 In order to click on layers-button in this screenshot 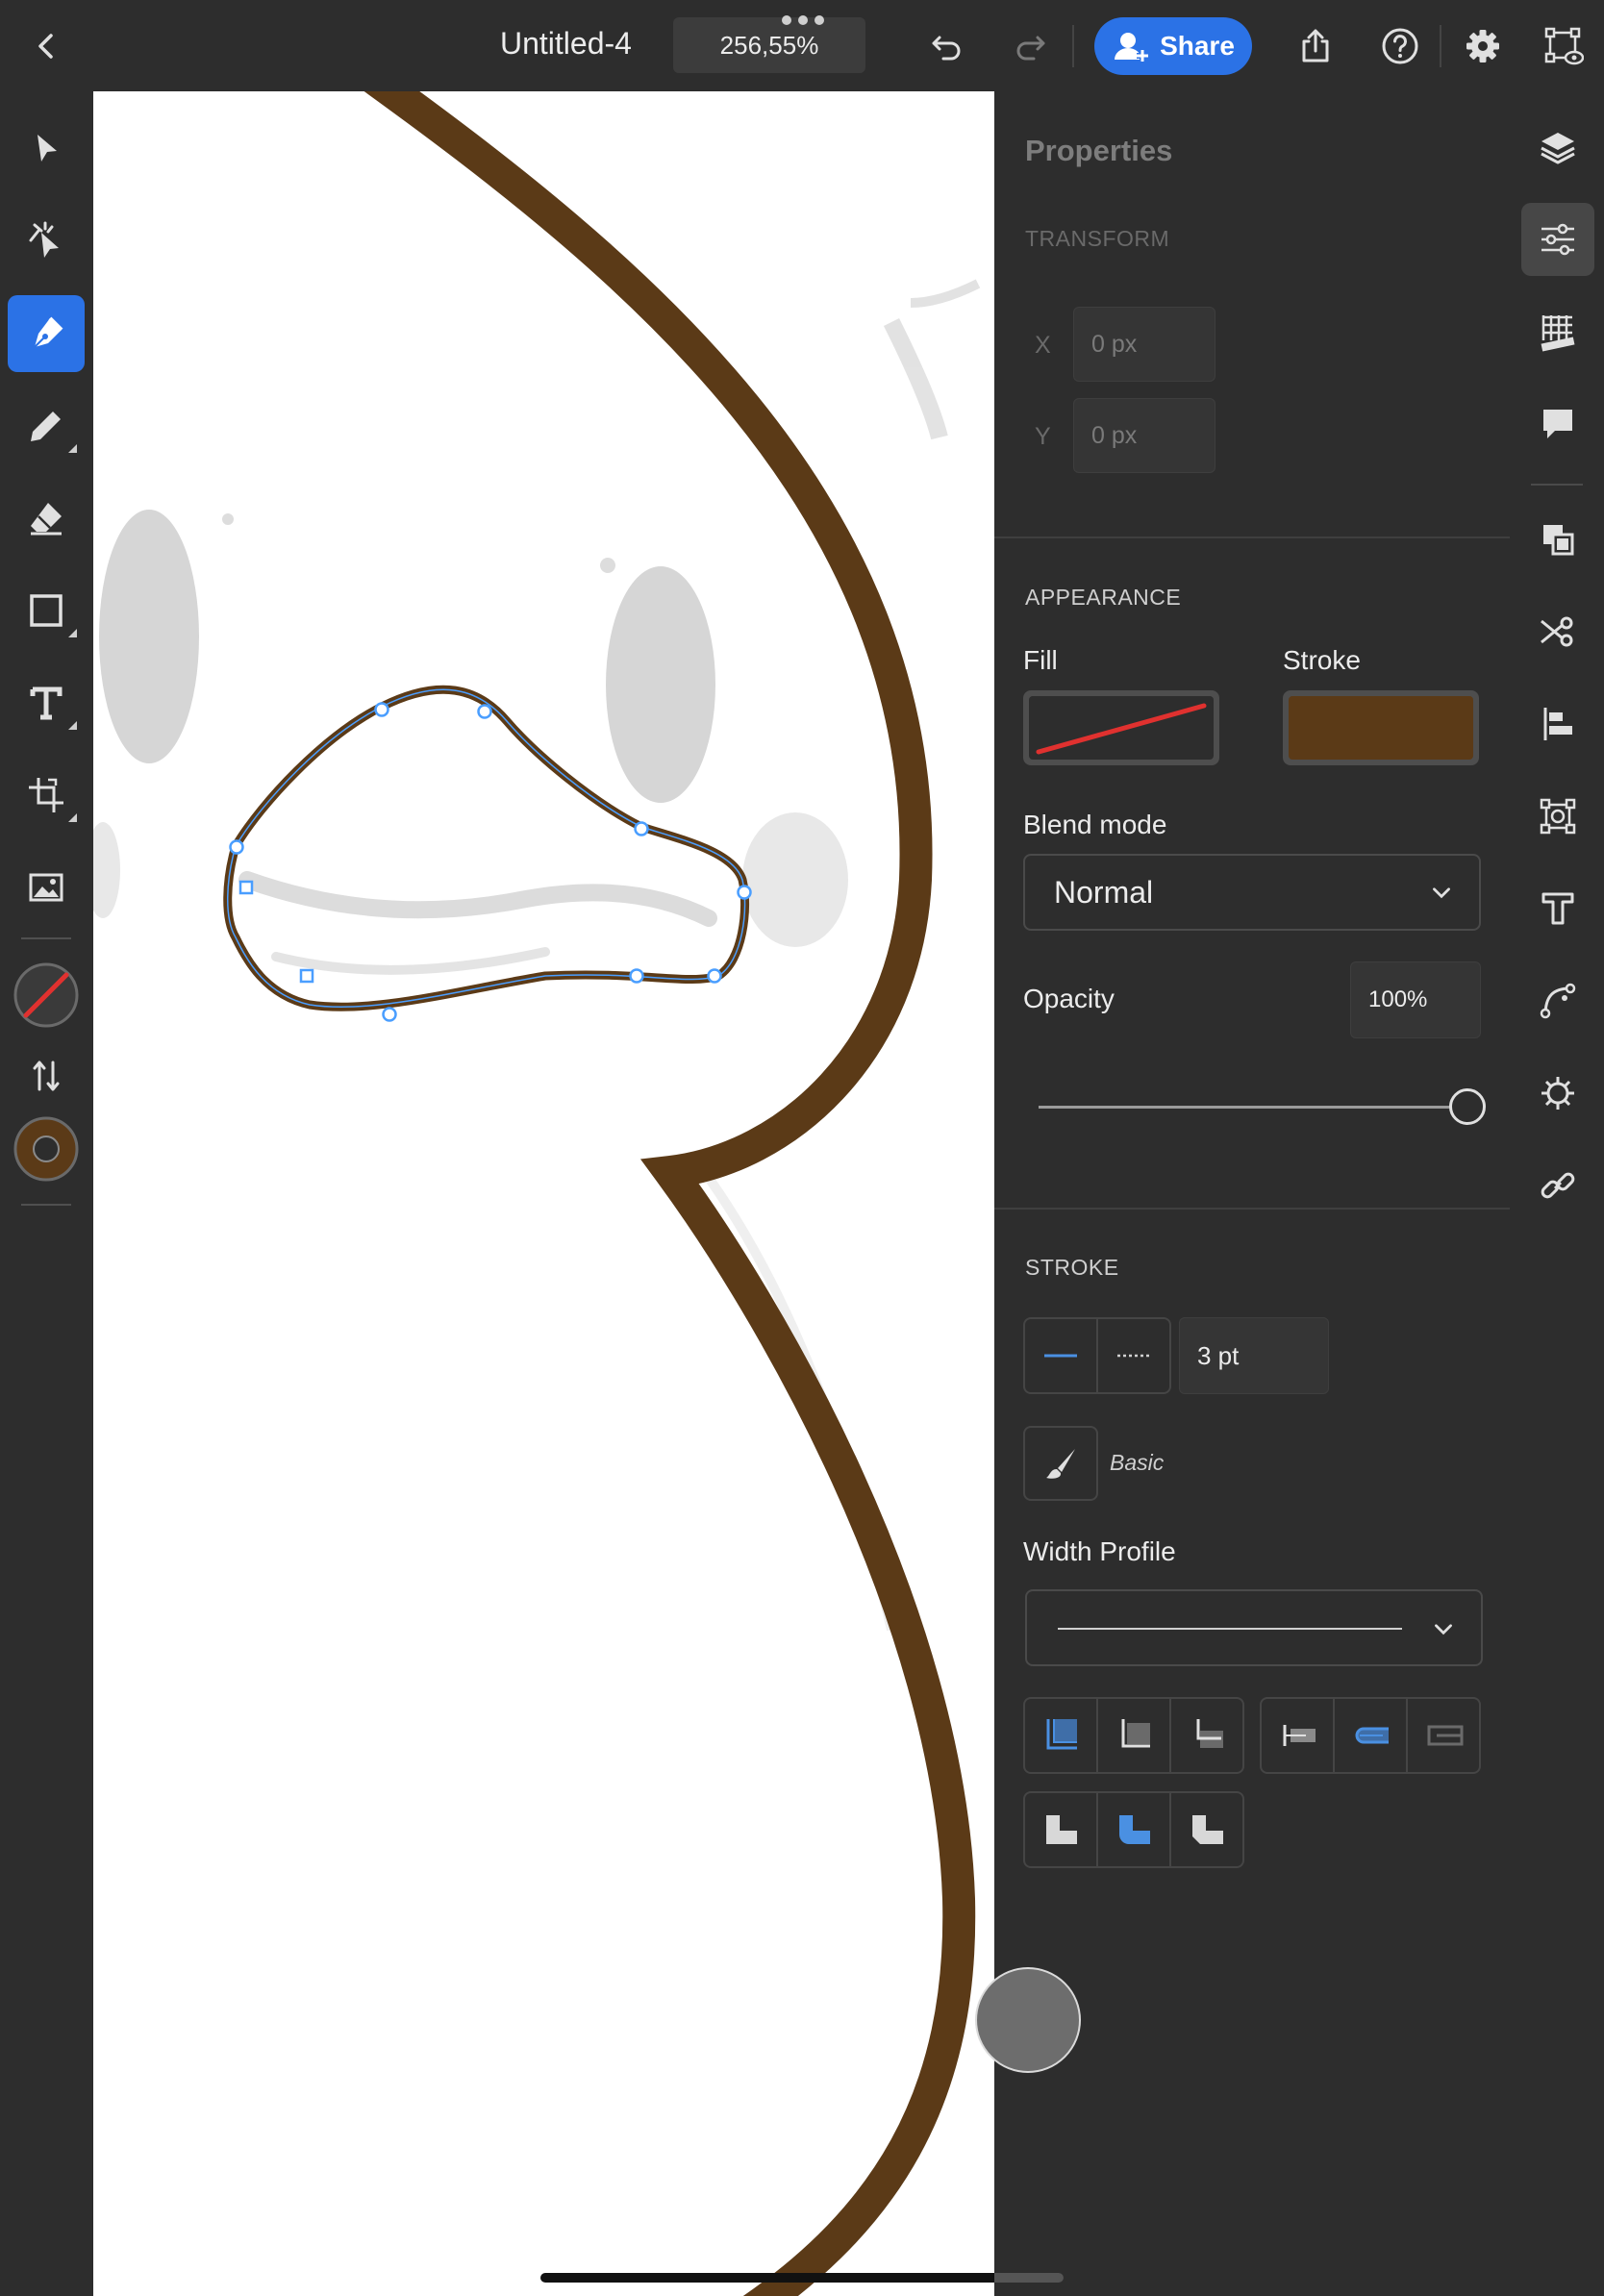, I will do `click(1557, 147)`.